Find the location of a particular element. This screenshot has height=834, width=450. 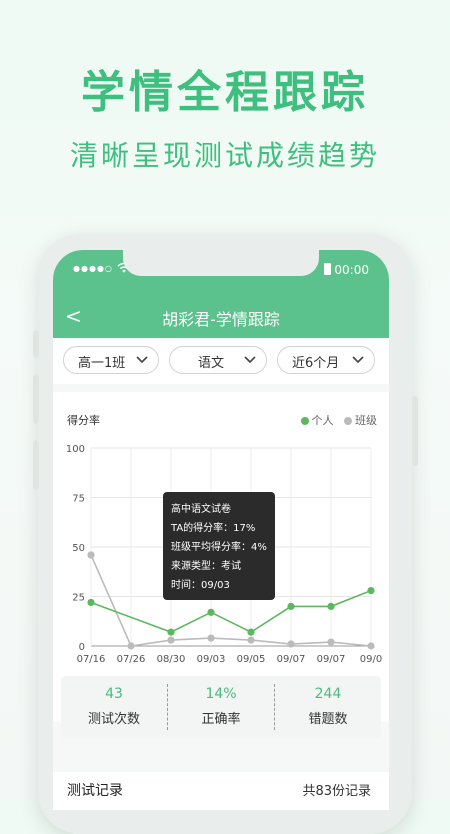

stat-wrong-value: 244 is located at coordinates (328, 694).